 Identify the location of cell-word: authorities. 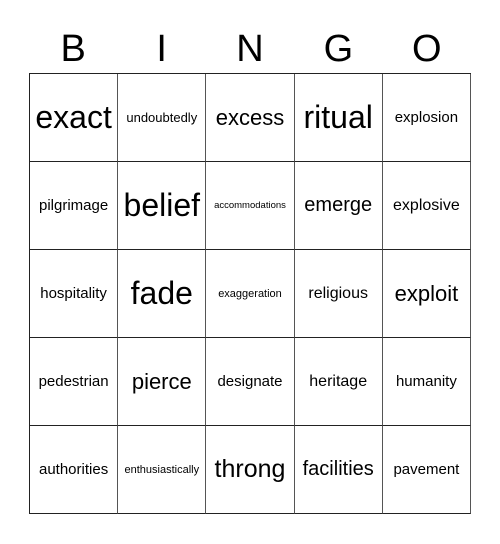
(73, 469).